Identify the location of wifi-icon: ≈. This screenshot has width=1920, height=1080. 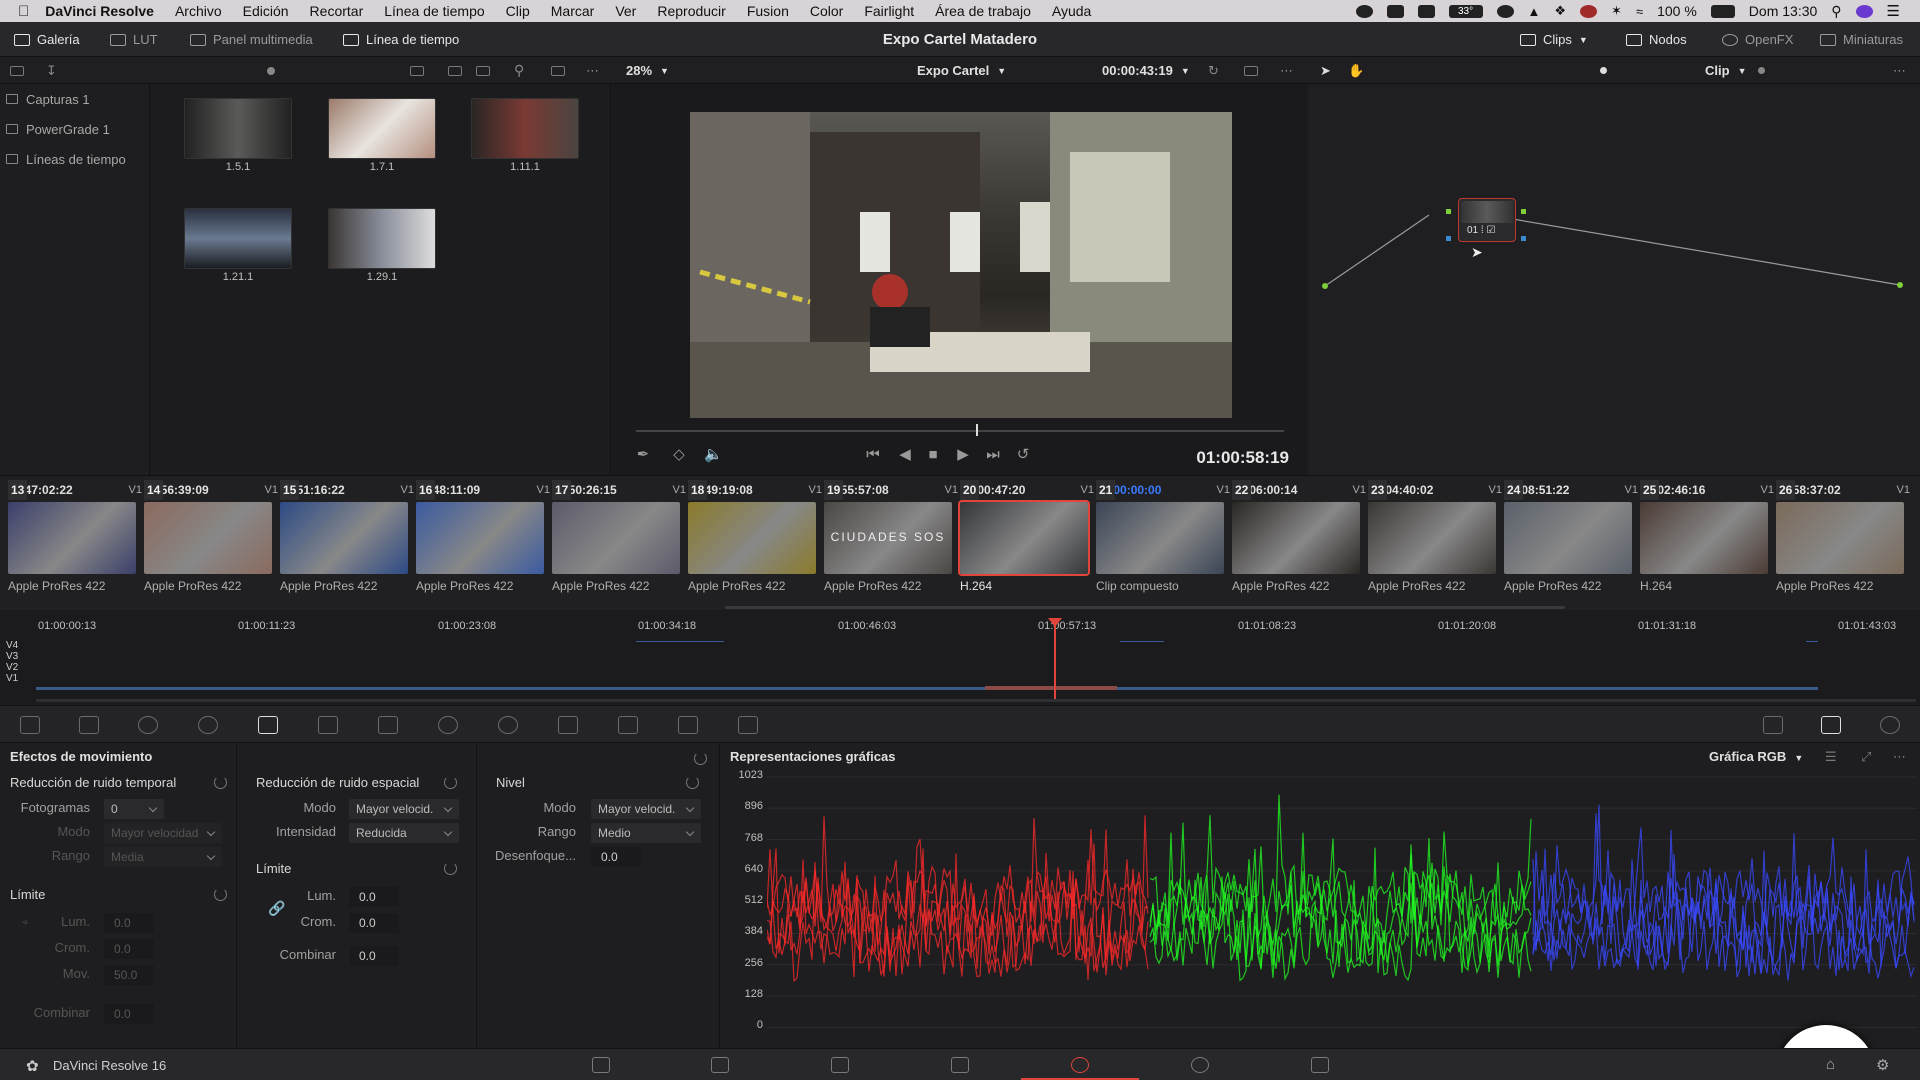
(1639, 11).